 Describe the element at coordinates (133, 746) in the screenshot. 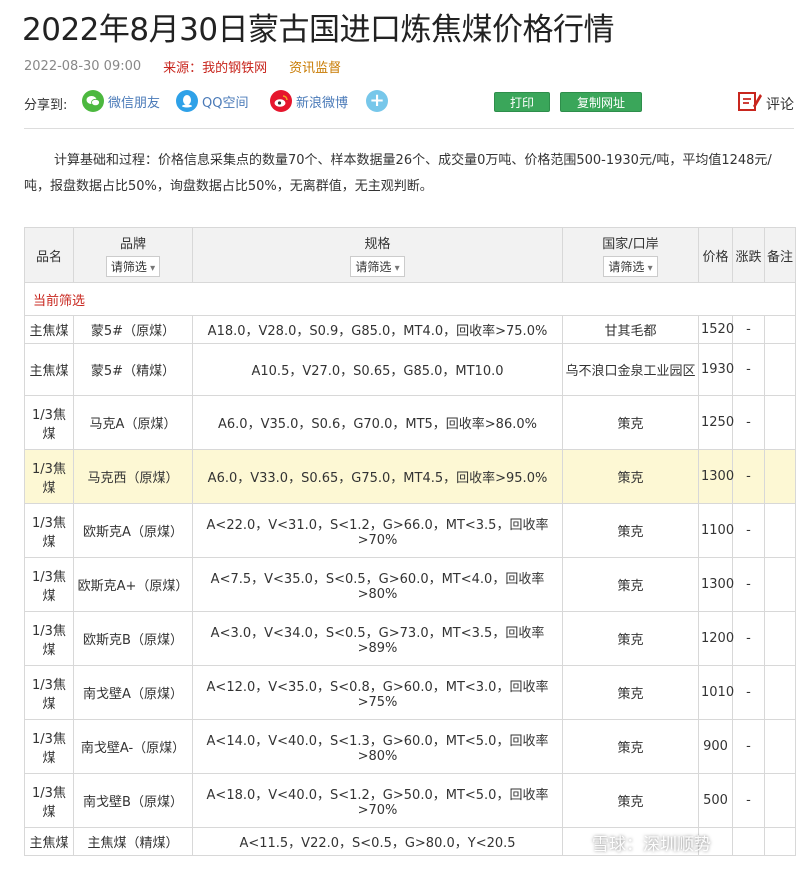

I see `cell-brand: 南戈壁A-（原煤）` at that location.